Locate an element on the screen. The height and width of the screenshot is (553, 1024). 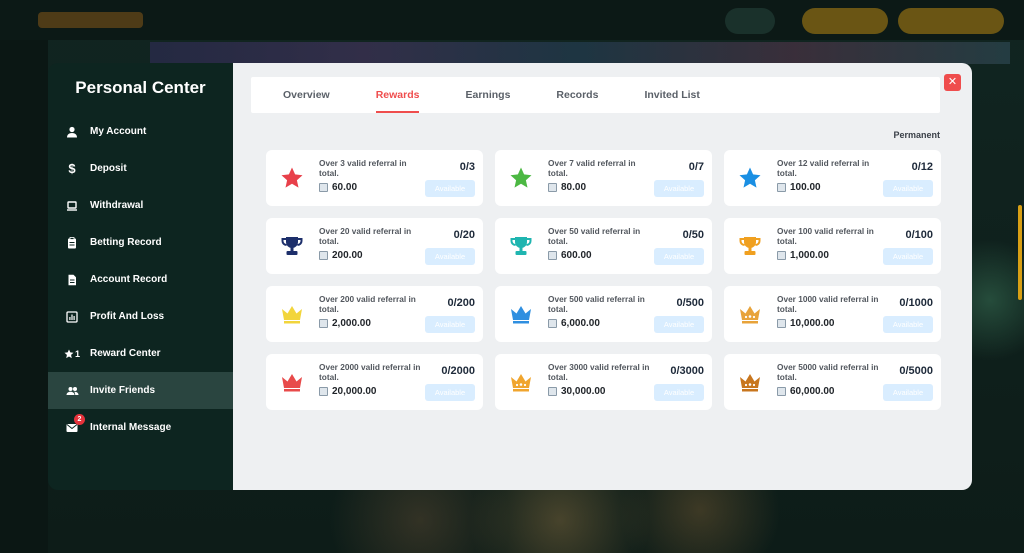
menu-item-withdrawal: Withdrawal is located at coordinates (140, 205).